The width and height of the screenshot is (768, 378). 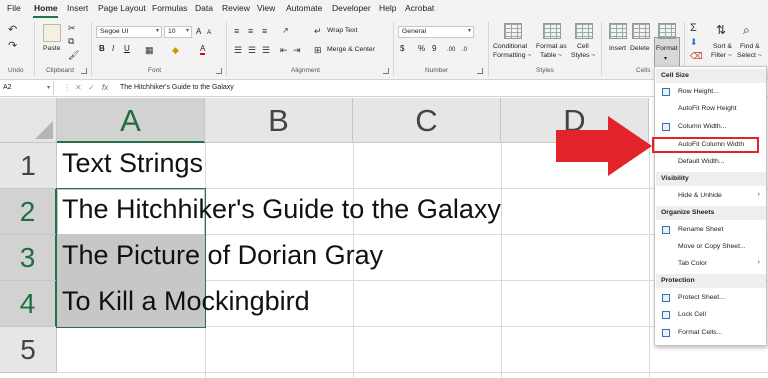 I want to click on sort-filter-button: Sort &, so click(x=722, y=47).